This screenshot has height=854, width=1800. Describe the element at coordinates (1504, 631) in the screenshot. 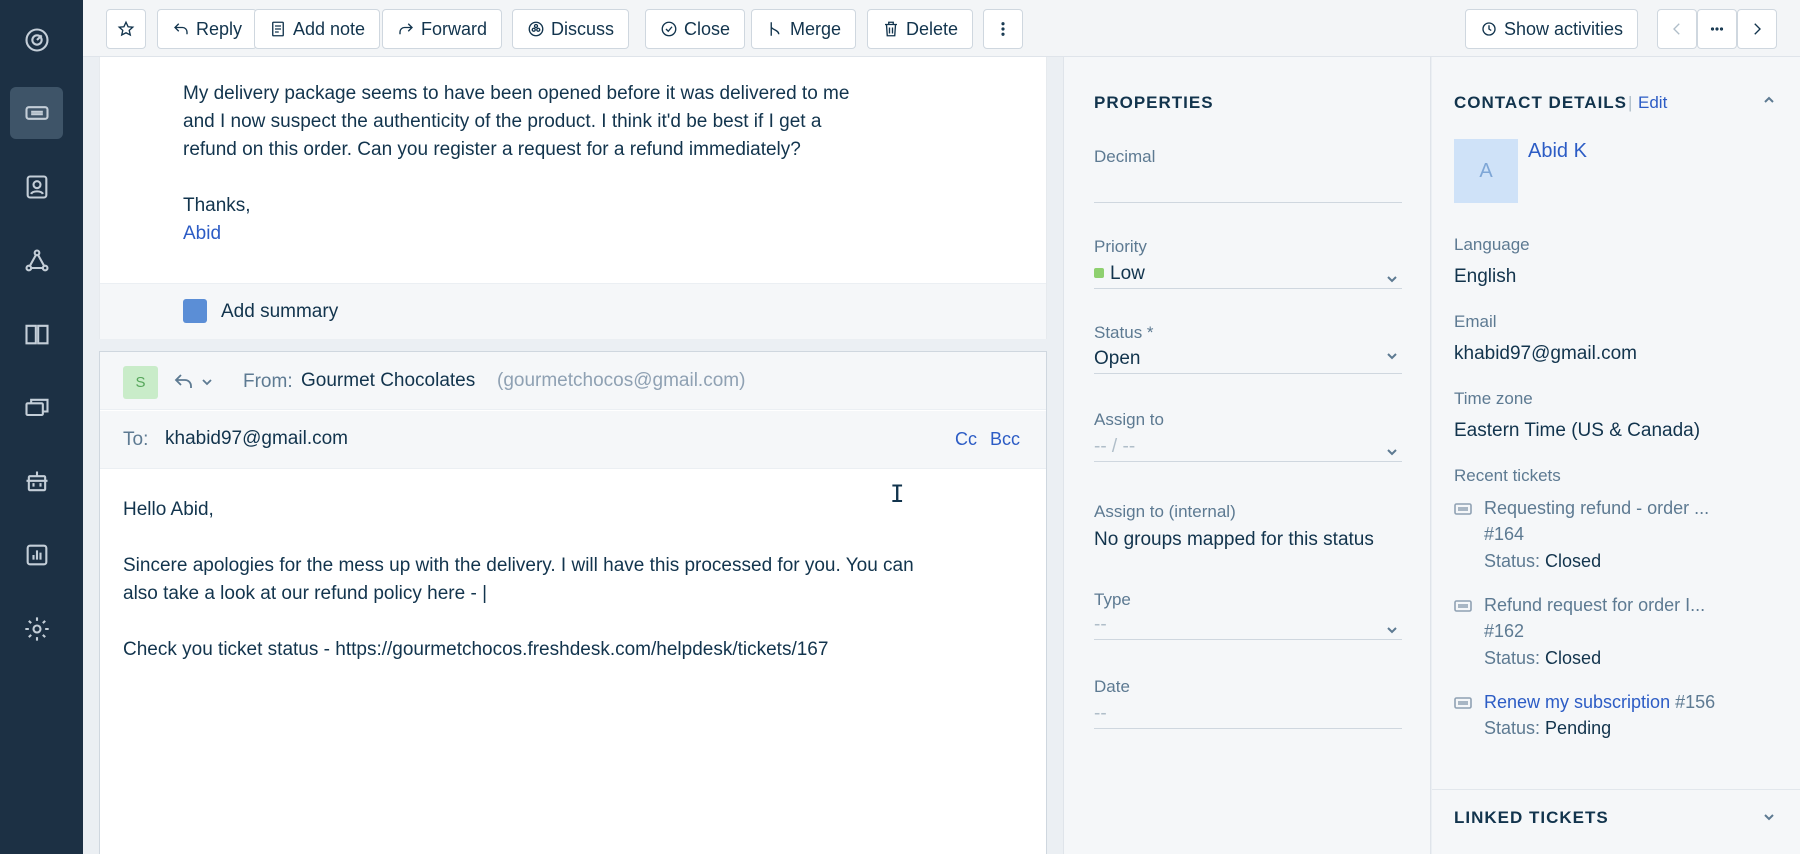

I see `recent-ticket-id: #162` at that location.